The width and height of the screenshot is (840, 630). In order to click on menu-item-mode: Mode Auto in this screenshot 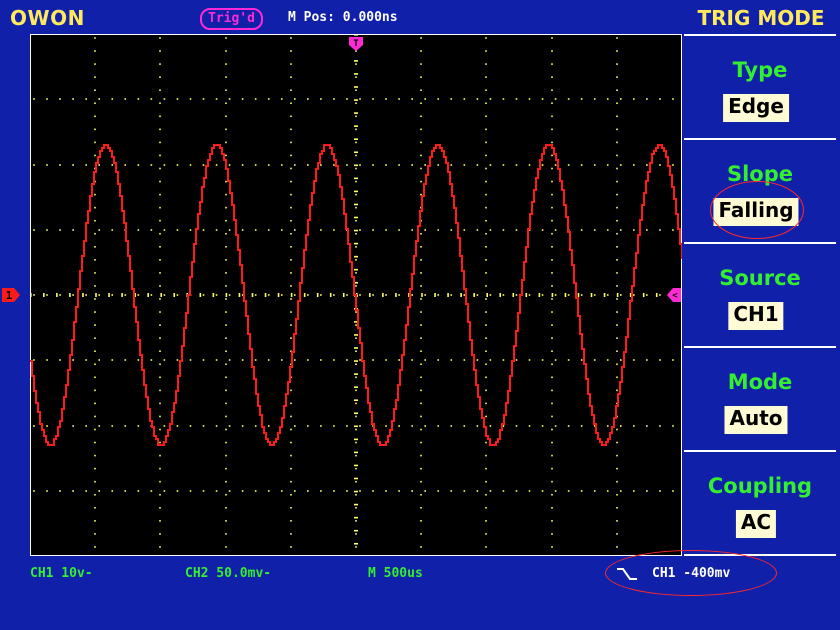, I will do `click(760, 398)`.